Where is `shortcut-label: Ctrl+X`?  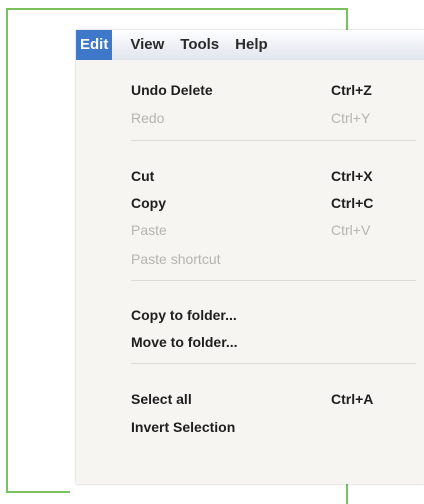 shortcut-label: Ctrl+X is located at coordinates (352, 176).